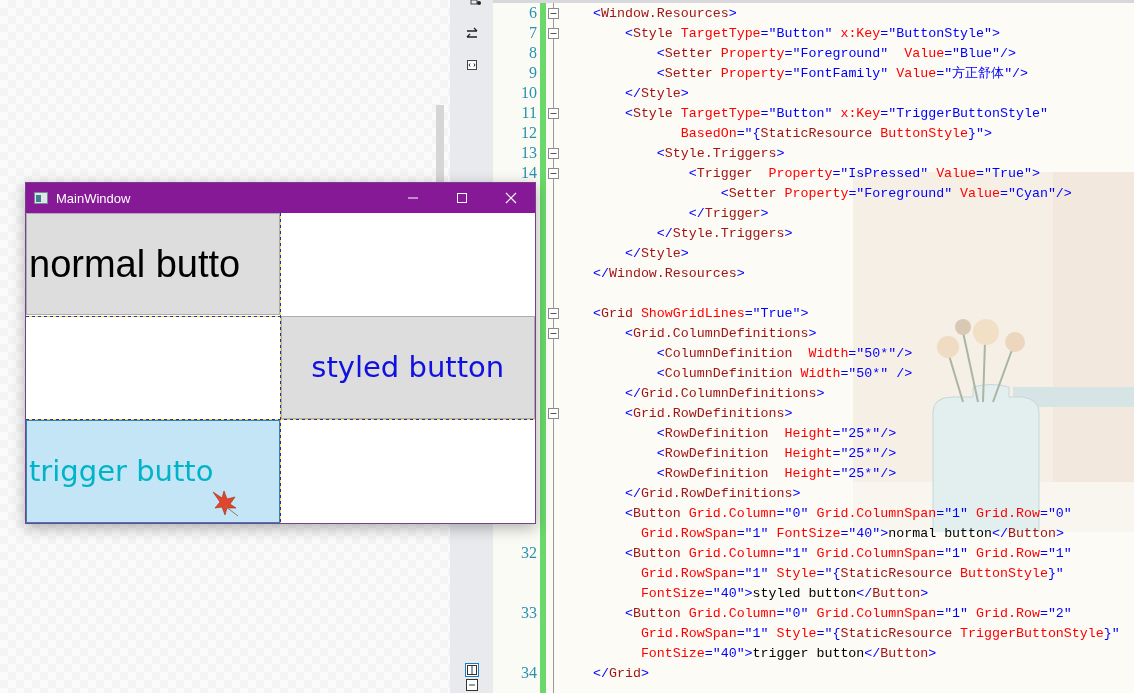  What do you see at coordinates (811, 33) in the screenshot?
I see `code-line: <Style TargetType="Button" x:Key="ButtonStyle">` at bounding box center [811, 33].